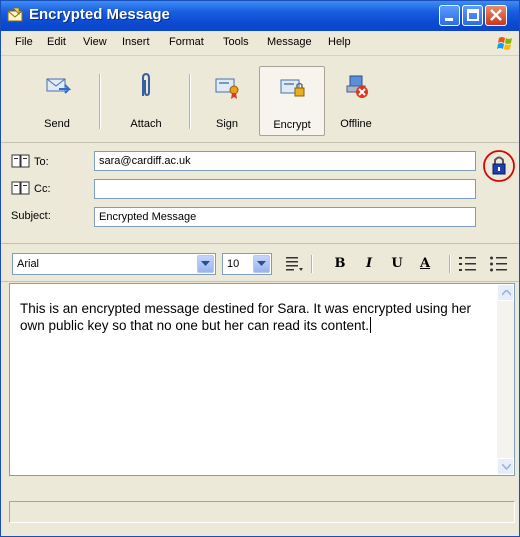 The height and width of the screenshot is (537, 520). Describe the element at coordinates (41, 162) in the screenshot. I see `to-label: To:` at that location.